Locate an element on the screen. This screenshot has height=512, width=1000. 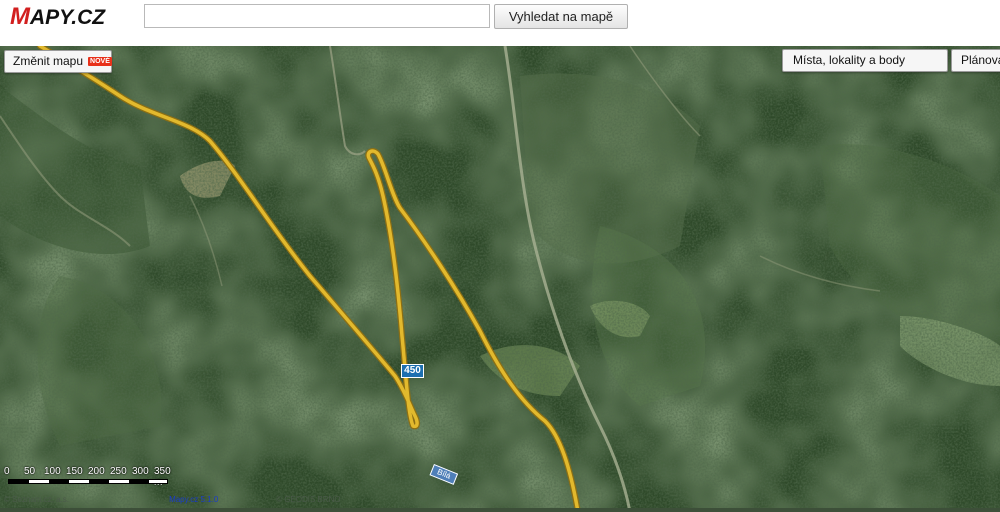
mapy-logo: M APY.CZ is located at coordinates (70, 16).